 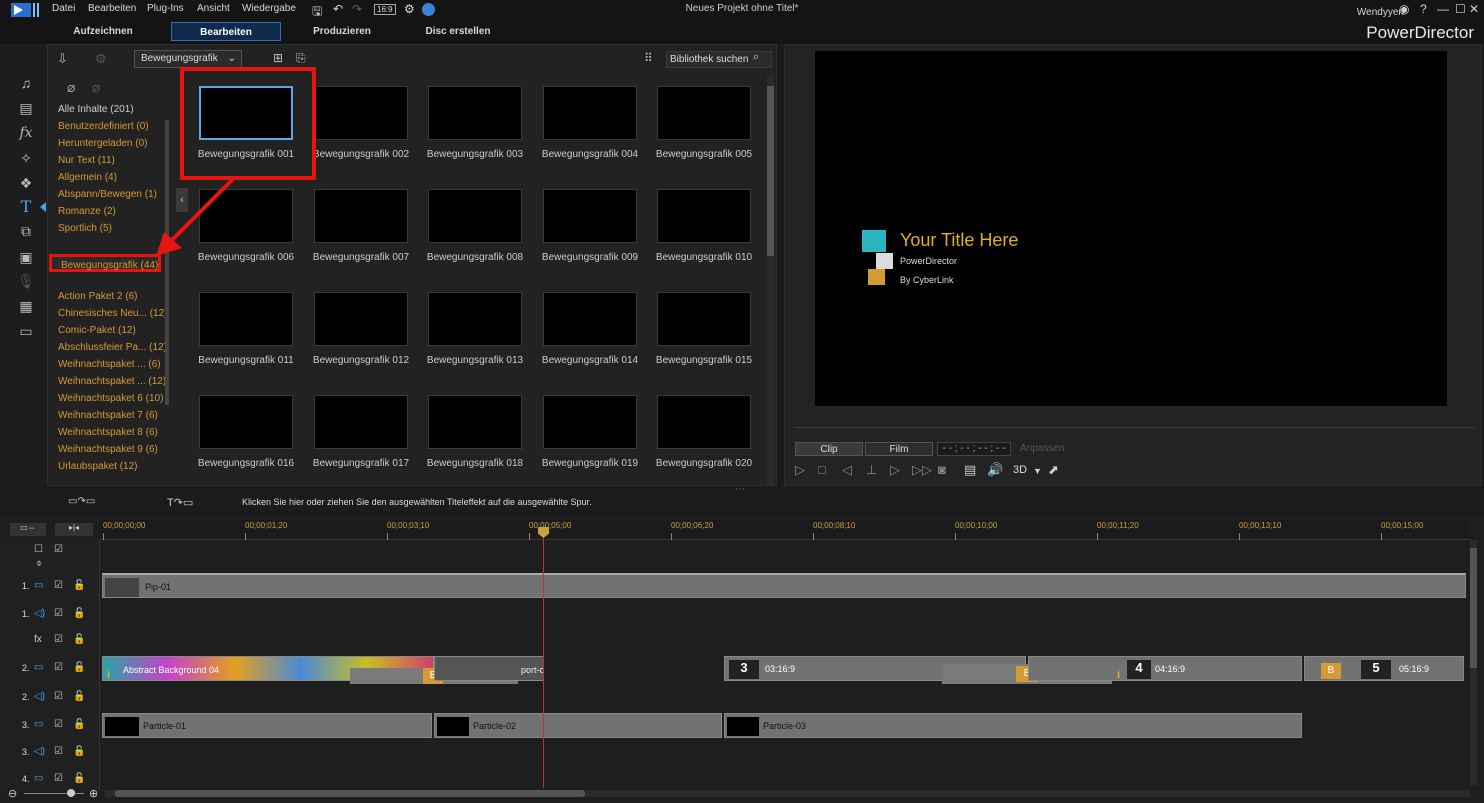 What do you see at coordinates (108, 449) in the screenshot?
I see `category-item: Weihnachtspaket 9 (6)` at bounding box center [108, 449].